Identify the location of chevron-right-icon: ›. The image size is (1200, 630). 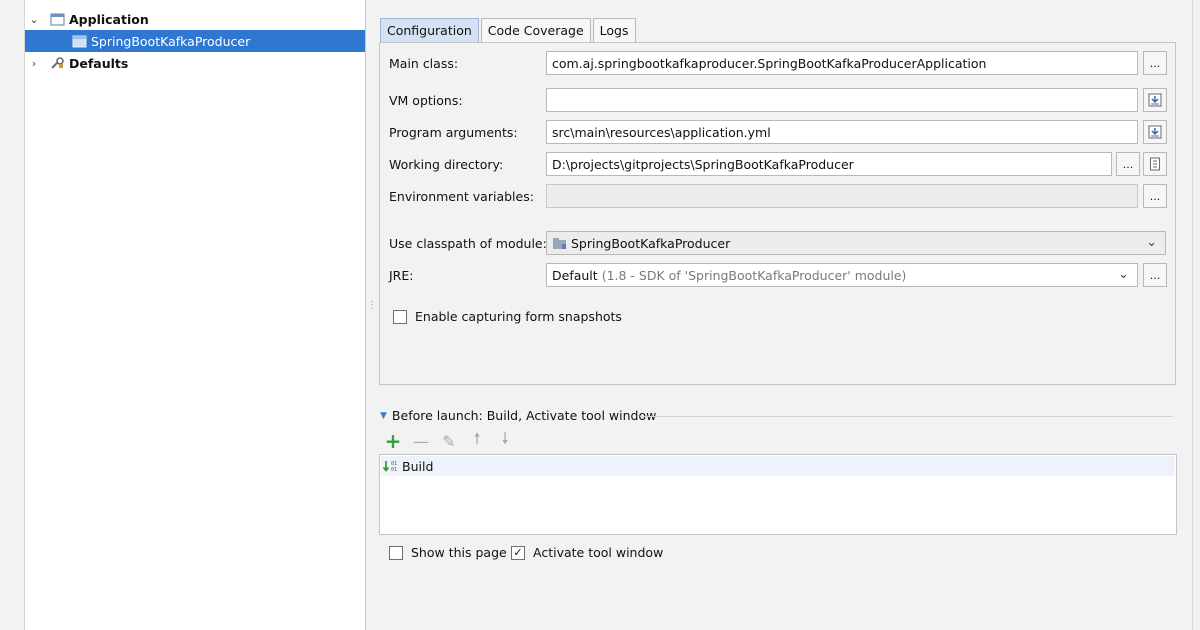
(34, 63).